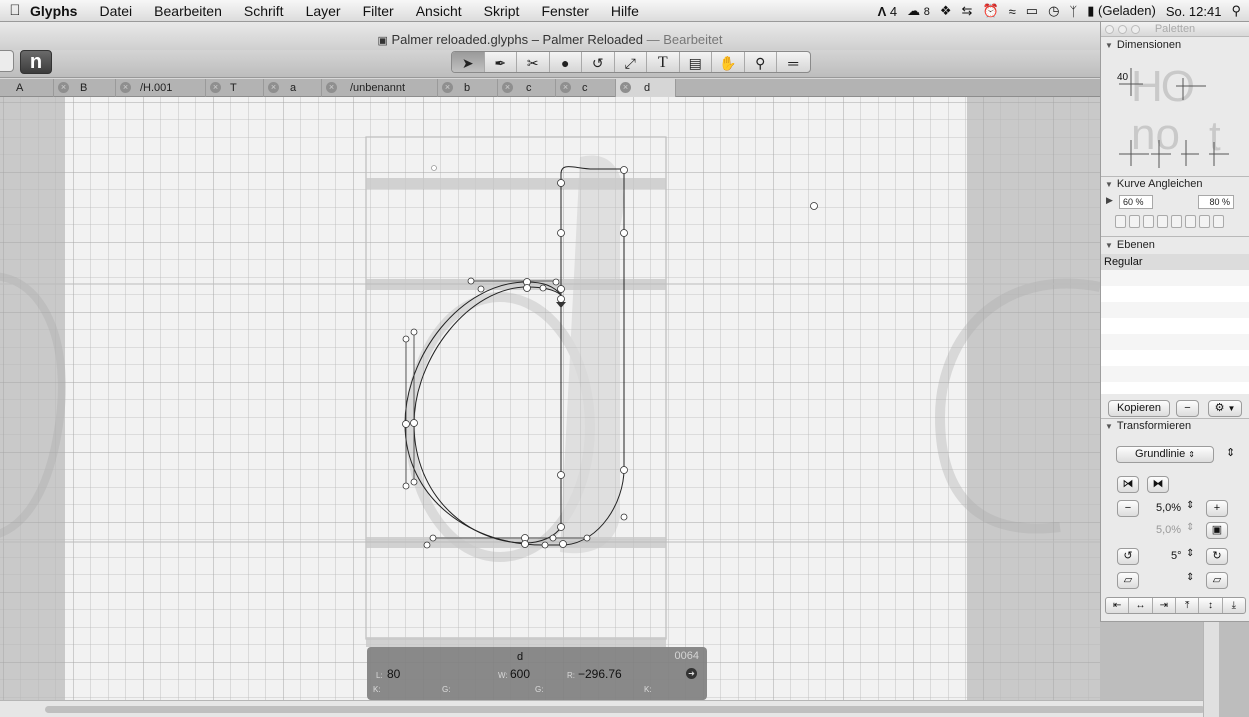 This screenshot has height=717, width=1249. I want to click on menu-skript: Skript, so click(502, 11).